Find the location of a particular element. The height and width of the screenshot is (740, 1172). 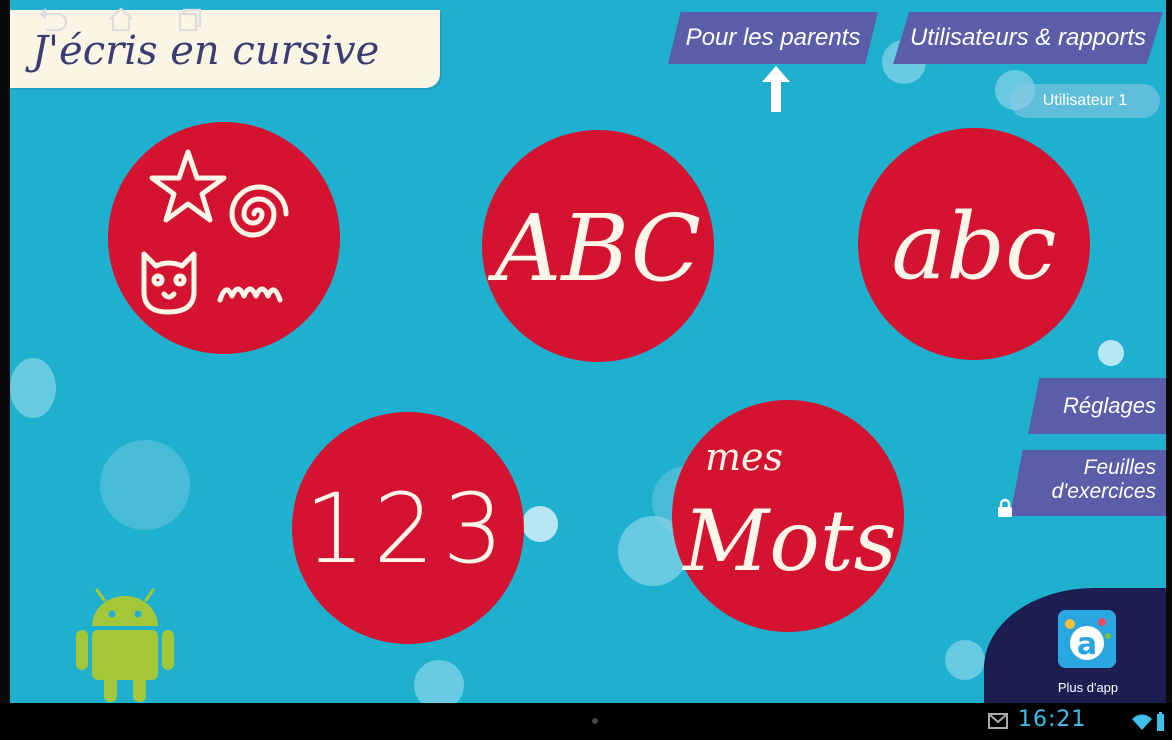

nav-center-dot is located at coordinates (595, 721).